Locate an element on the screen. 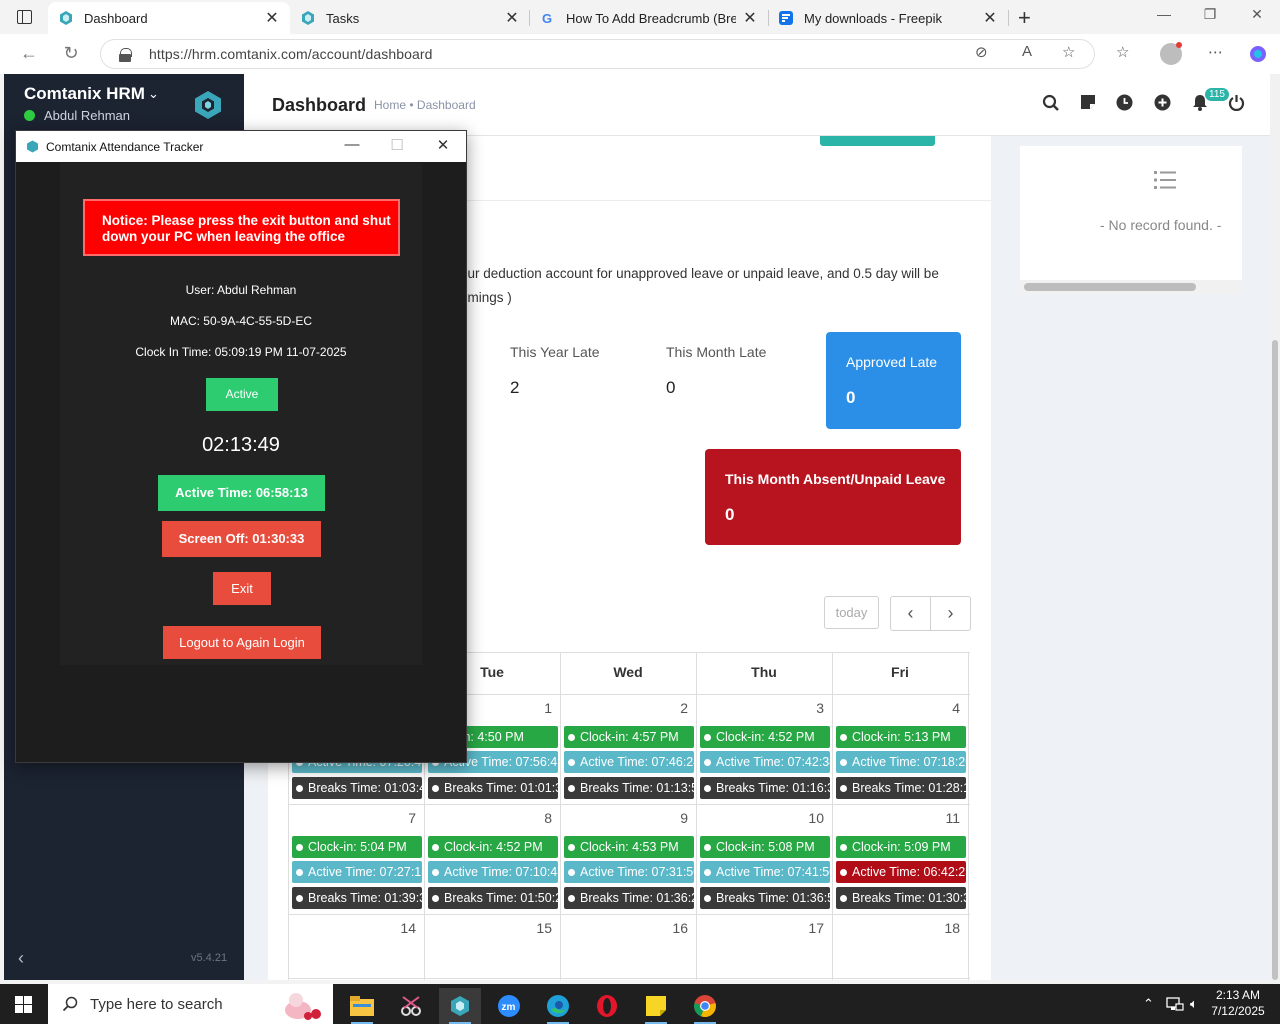 The width and height of the screenshot is (1280, 1024). sticky-notes-icon is located at coordinates (656, 1006).